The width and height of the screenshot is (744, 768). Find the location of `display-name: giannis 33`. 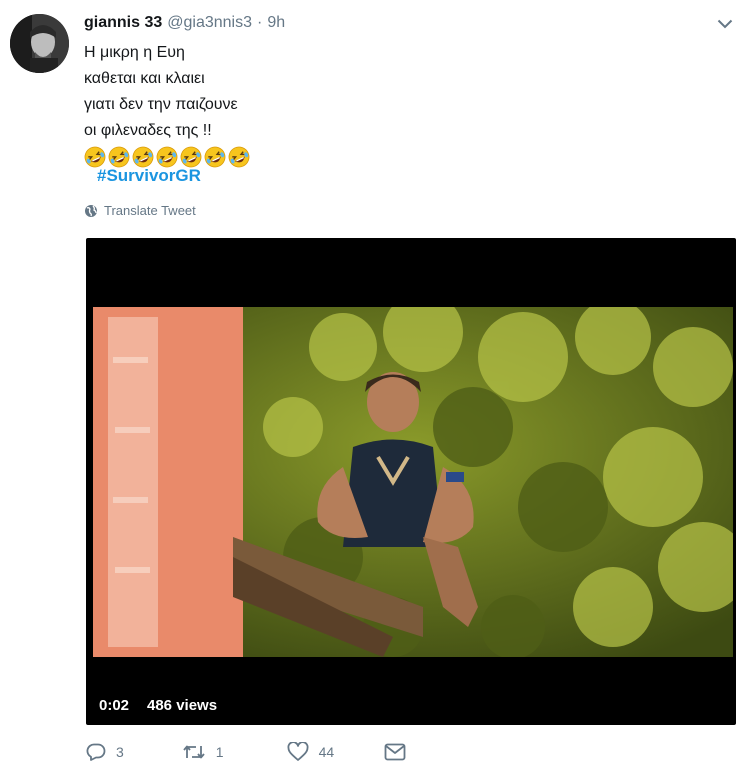

display-name: giannis 33 is located at coordinates (123, 23).